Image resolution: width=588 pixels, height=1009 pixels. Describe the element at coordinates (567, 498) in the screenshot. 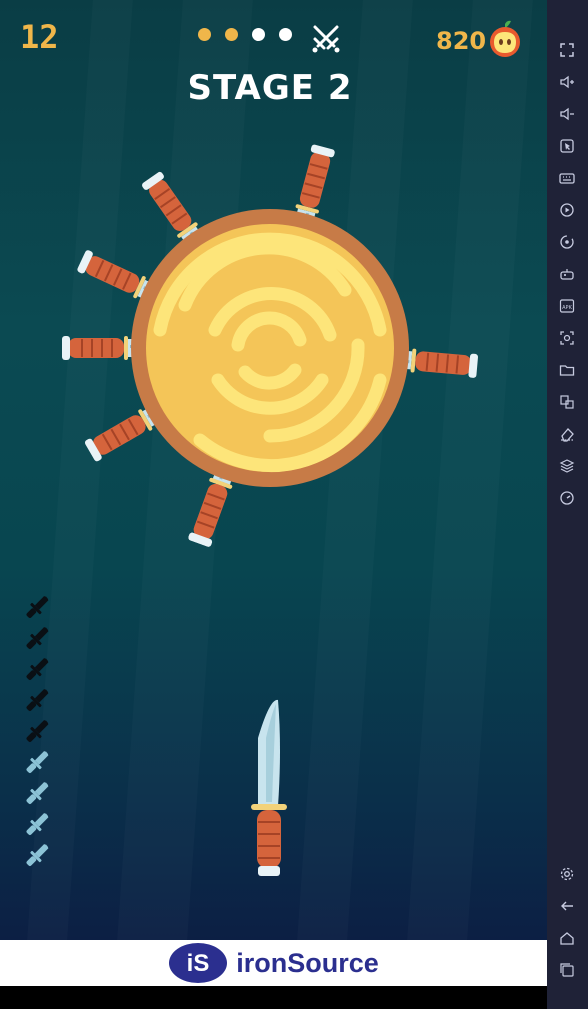

I see `speed-icon` at that location.